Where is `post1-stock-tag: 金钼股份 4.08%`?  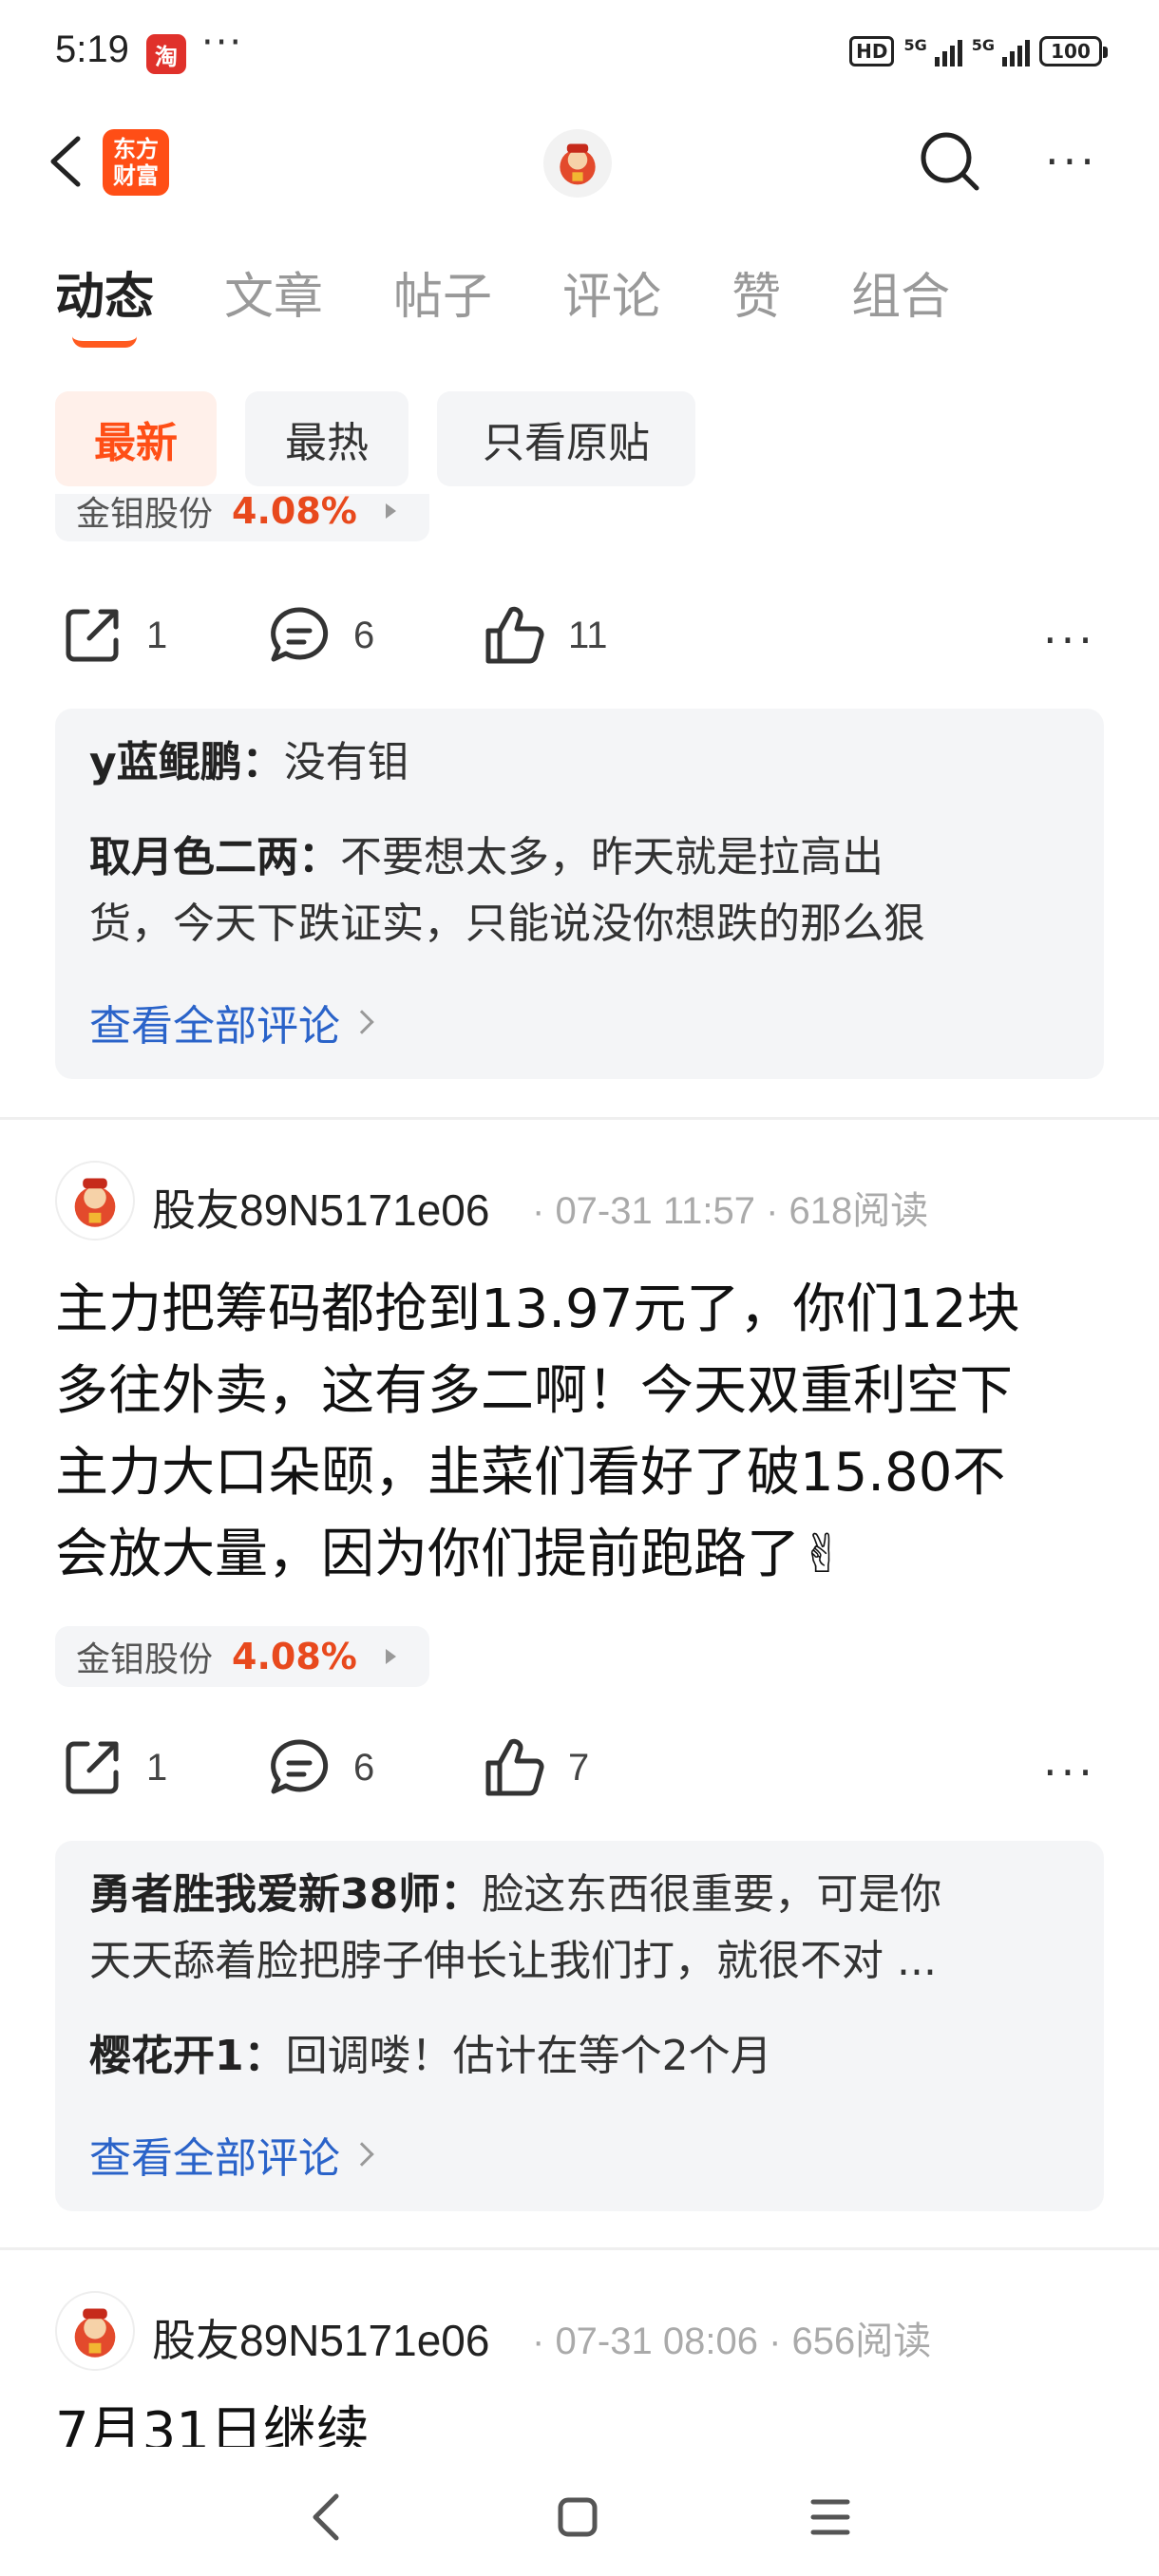
post1-stock-tag: 金钼股份 4.08% is located at coordinates (242, 517).